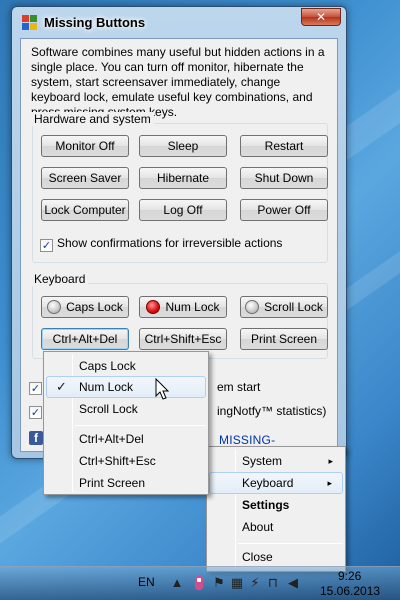  Describe the element at coordinates (192, 307) in the screenshot. I see `num-lock-label: Num Lock` at that location.